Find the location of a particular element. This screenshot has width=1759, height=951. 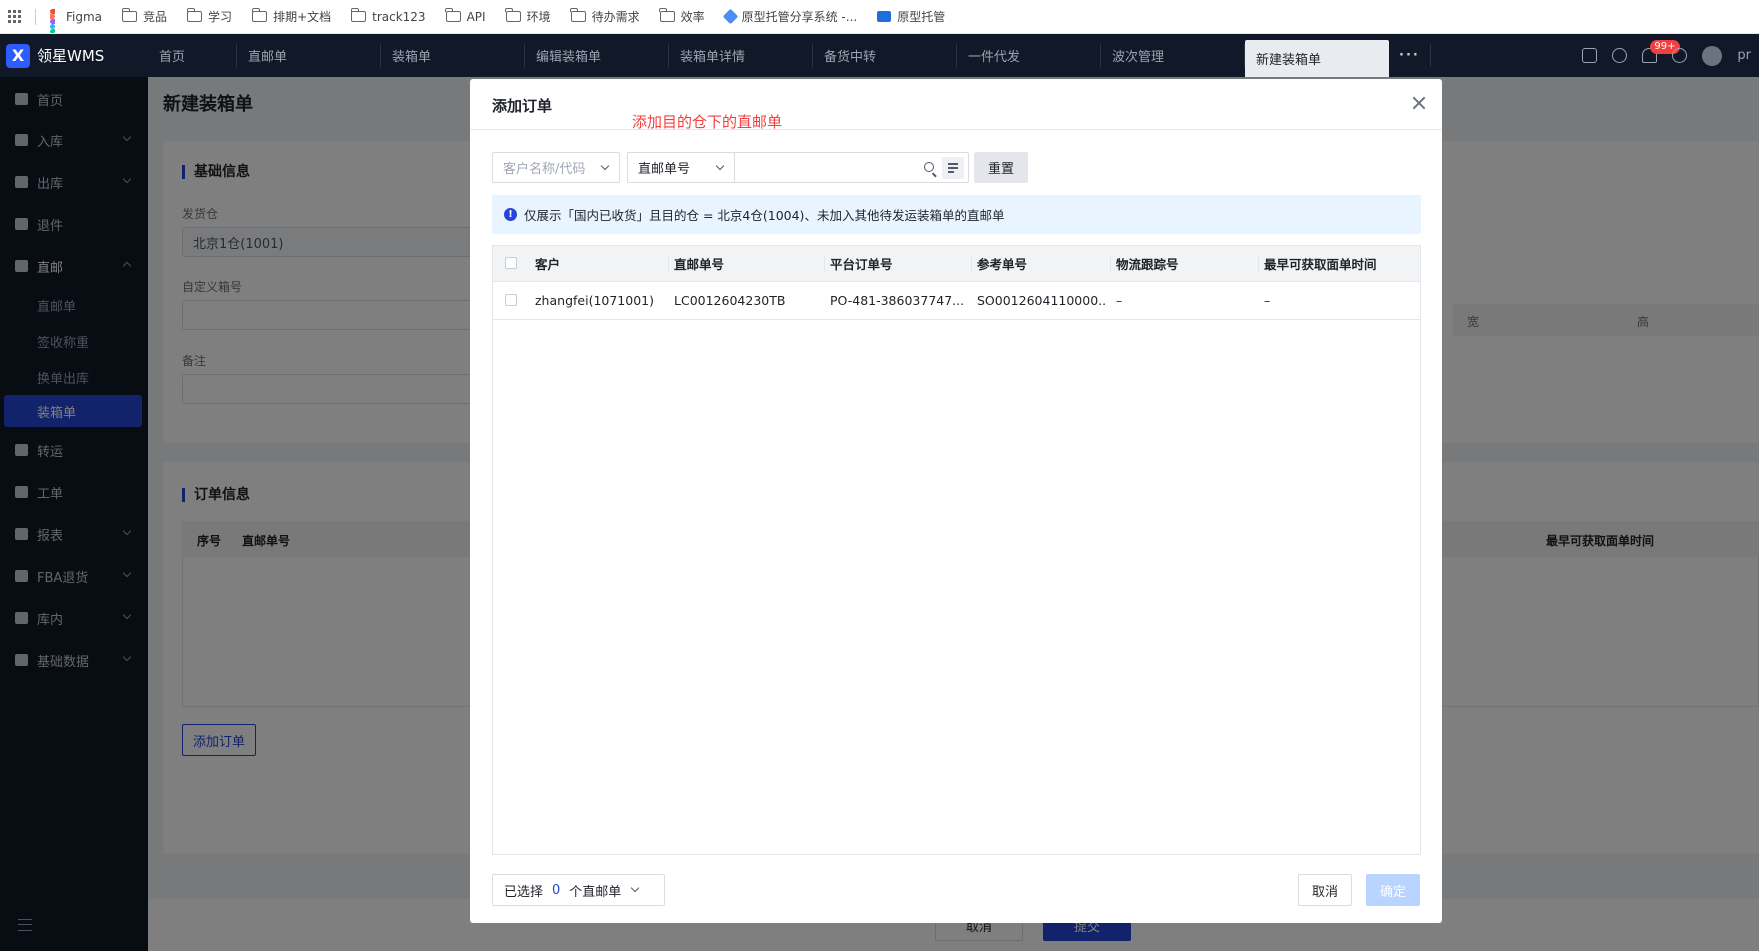

column-header: 直邮单号 is located at coordinates (699, 264).